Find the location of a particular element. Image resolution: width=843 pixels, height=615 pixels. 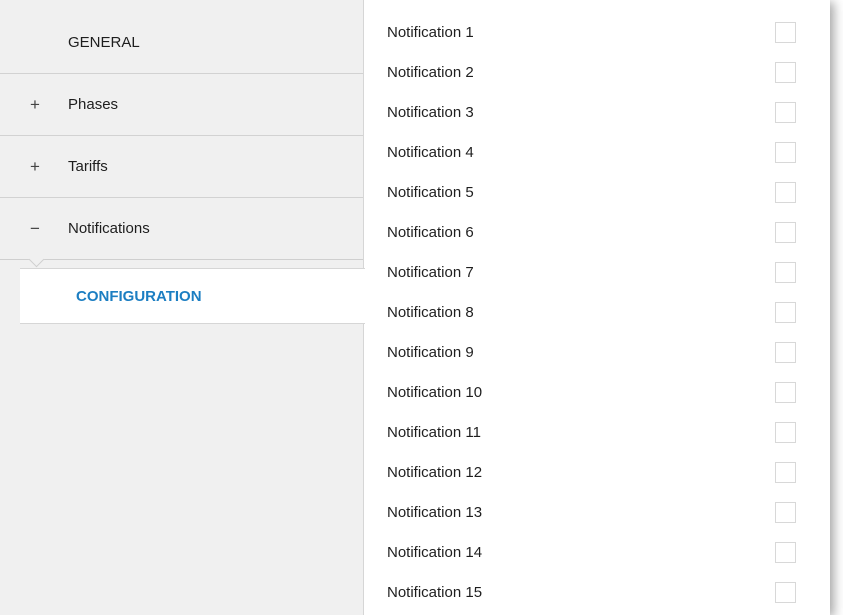

notification-row: Notification 9 is located at coordinates (597, 352).